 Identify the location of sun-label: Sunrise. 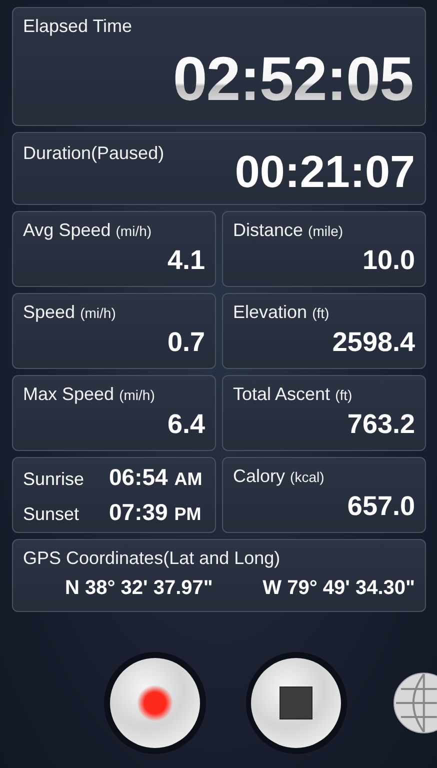
(54, 479).